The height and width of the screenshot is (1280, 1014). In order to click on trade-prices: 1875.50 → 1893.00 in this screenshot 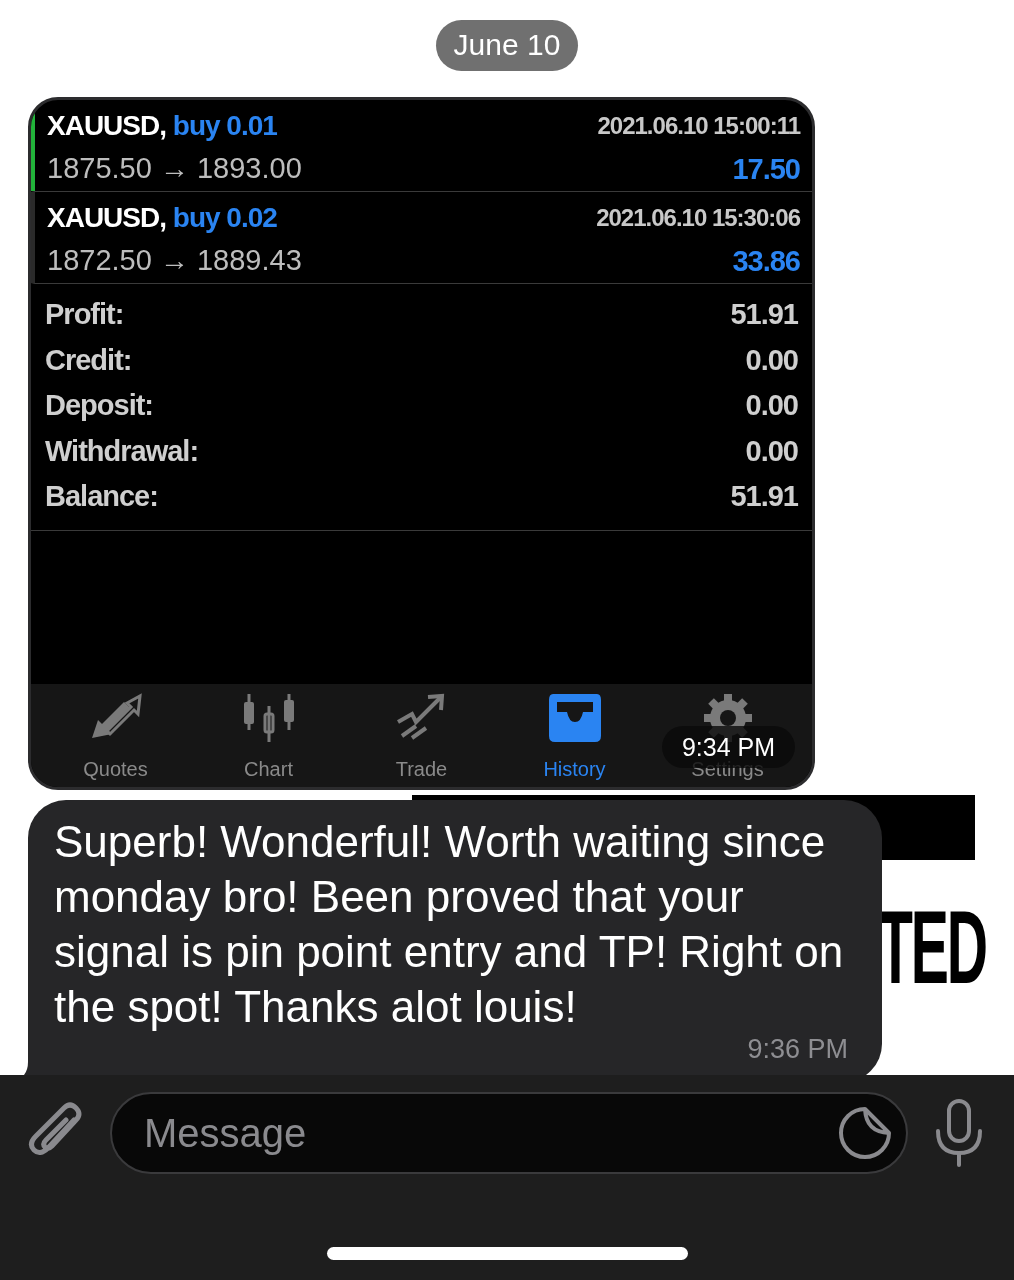, I will do `click(175, 168)`.